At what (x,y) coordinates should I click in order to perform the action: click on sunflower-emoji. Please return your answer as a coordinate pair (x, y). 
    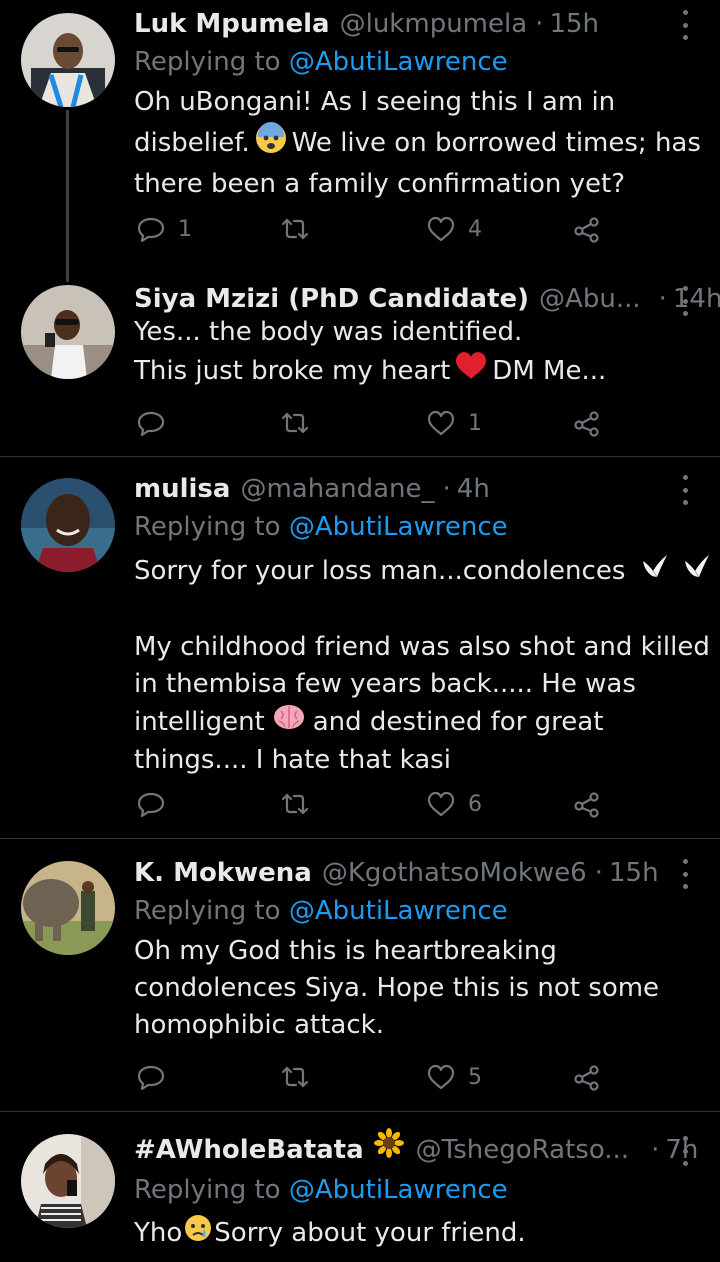
    Looking at the image, I should click on (388, 1150).